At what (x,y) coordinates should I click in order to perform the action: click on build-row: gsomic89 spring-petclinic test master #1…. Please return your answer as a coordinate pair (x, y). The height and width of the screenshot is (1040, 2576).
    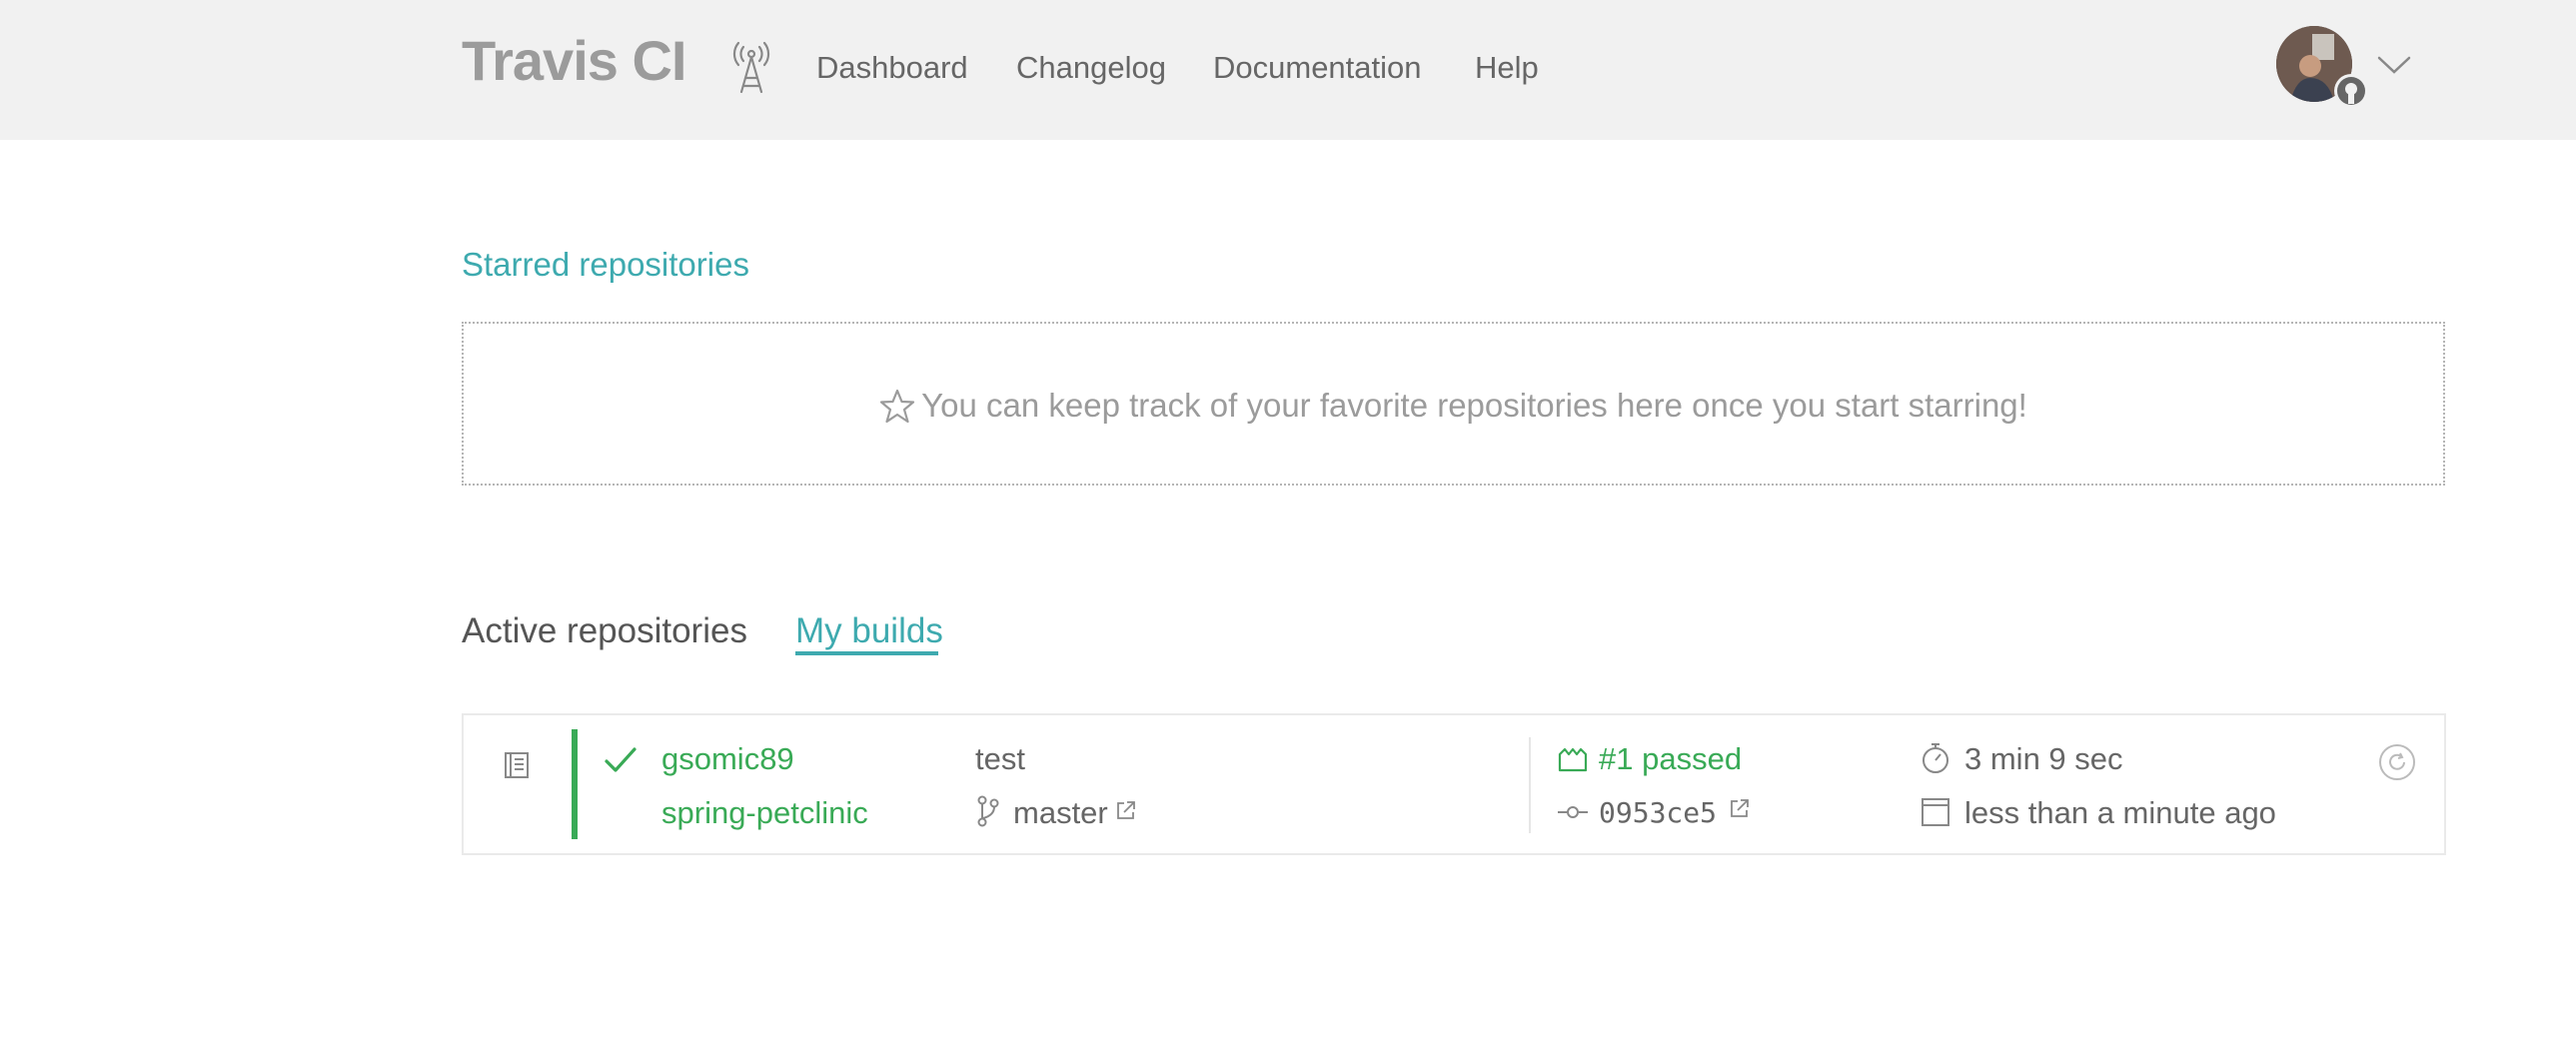
    Looking at the image, I should click on (1454, 784).